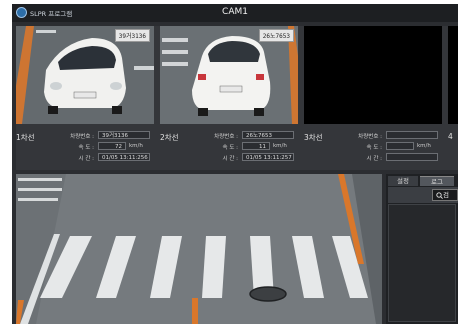  Describe the element at coordinates (374, 148) in the screenshot. I see `lane-3-speed-label: 속 도 :` at that location.